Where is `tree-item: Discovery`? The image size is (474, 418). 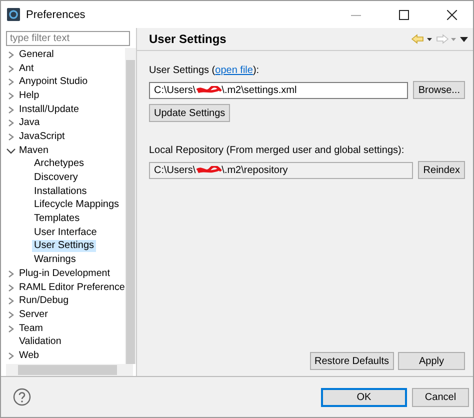 tree-item: Discovery is located at coordinates (56, 178).